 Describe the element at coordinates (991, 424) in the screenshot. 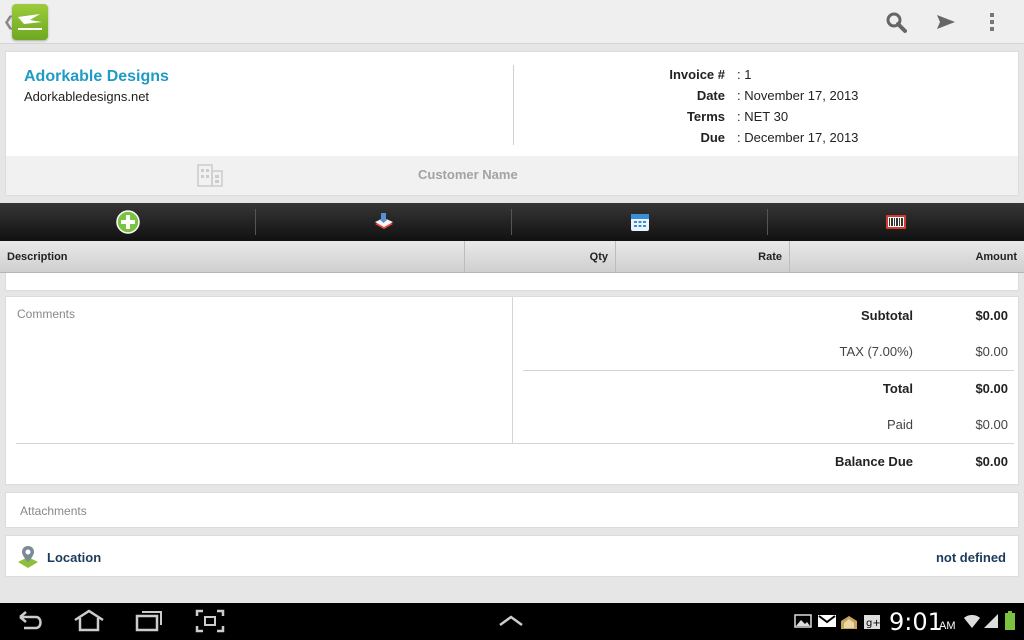

I see `paid-value: $0.00` at that location.